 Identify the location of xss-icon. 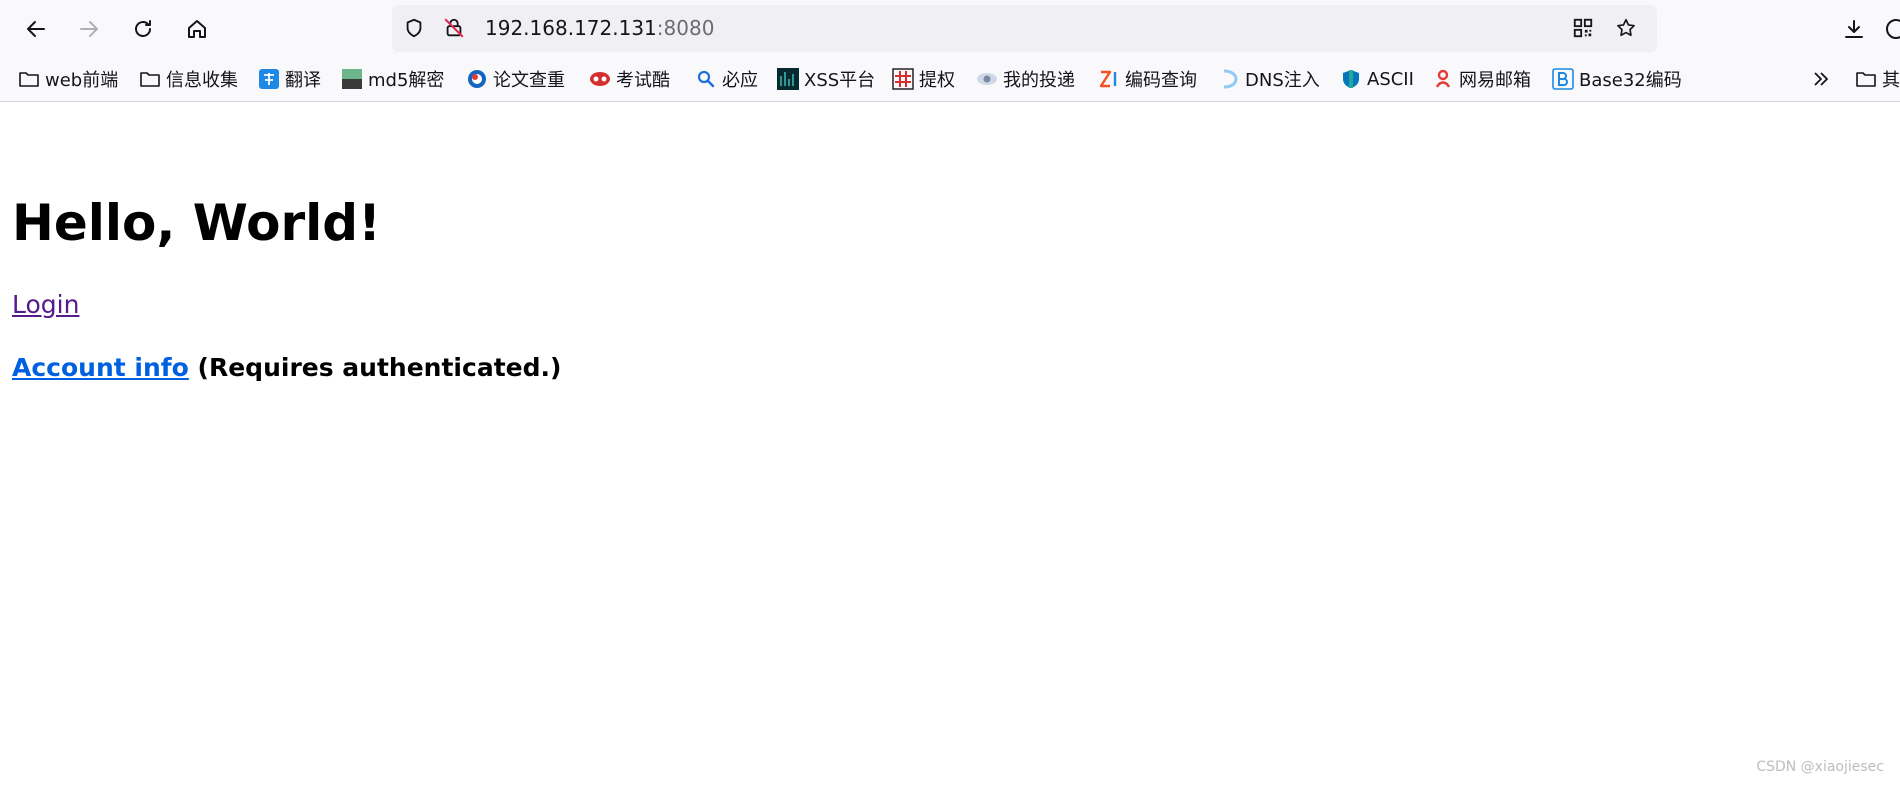
(788, 79).